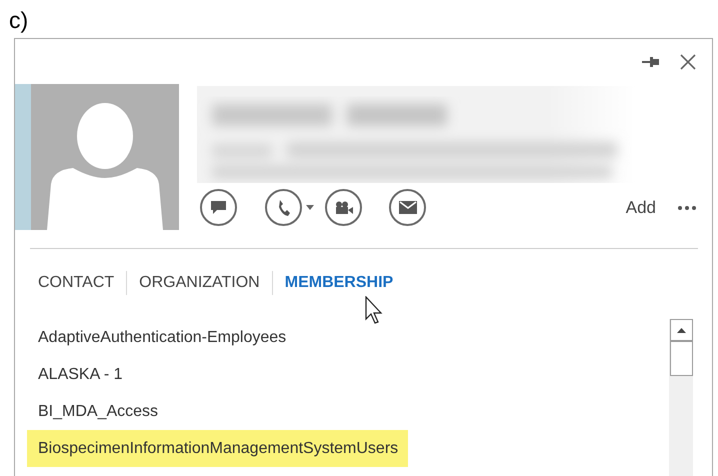 This screenshot has height=476, width=718. What do you see at coordinates (651, 62) in the screenshot?
I see `pin-icon` at bounding box center [651, 62].